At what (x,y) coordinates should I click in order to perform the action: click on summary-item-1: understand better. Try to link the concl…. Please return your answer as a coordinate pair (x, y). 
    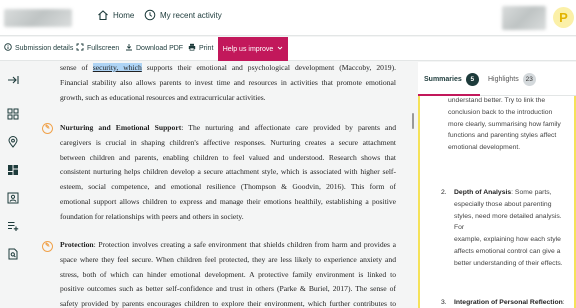
    Looking at the image, I should click on (504, 124).